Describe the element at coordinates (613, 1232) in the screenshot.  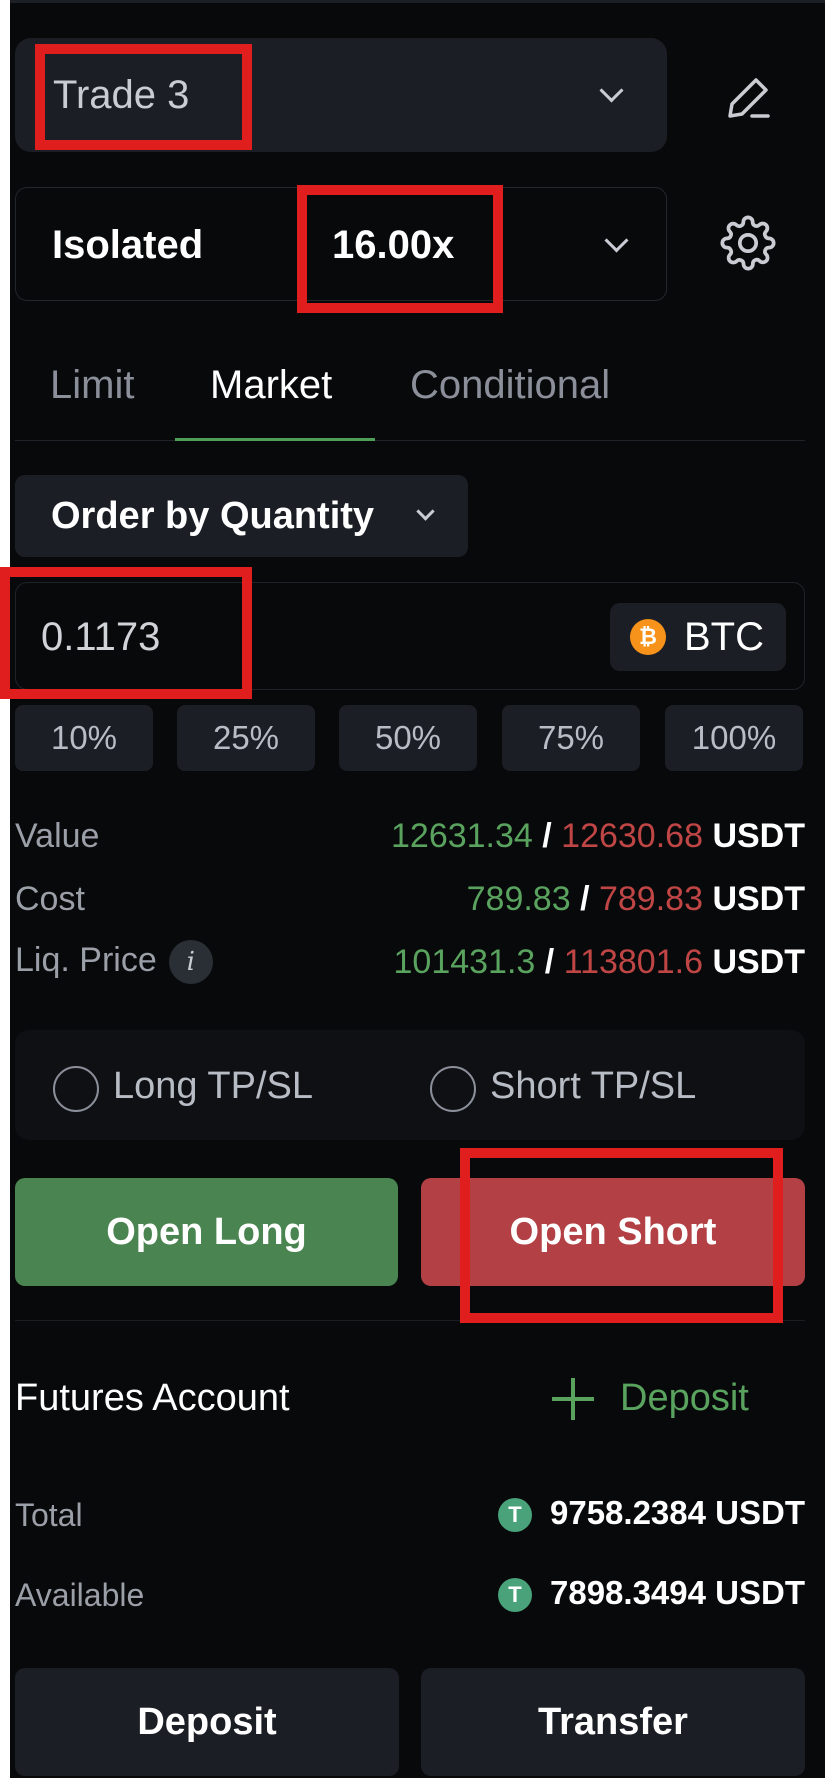
I see `open-short-button: Open Short` at that location.